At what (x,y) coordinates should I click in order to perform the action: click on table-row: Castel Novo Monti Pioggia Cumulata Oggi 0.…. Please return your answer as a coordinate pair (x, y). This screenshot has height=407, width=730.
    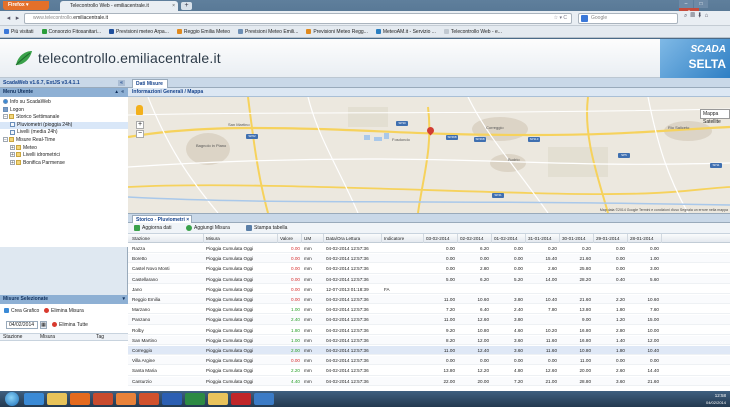
    Looking at the image, I should click on (429, 269).